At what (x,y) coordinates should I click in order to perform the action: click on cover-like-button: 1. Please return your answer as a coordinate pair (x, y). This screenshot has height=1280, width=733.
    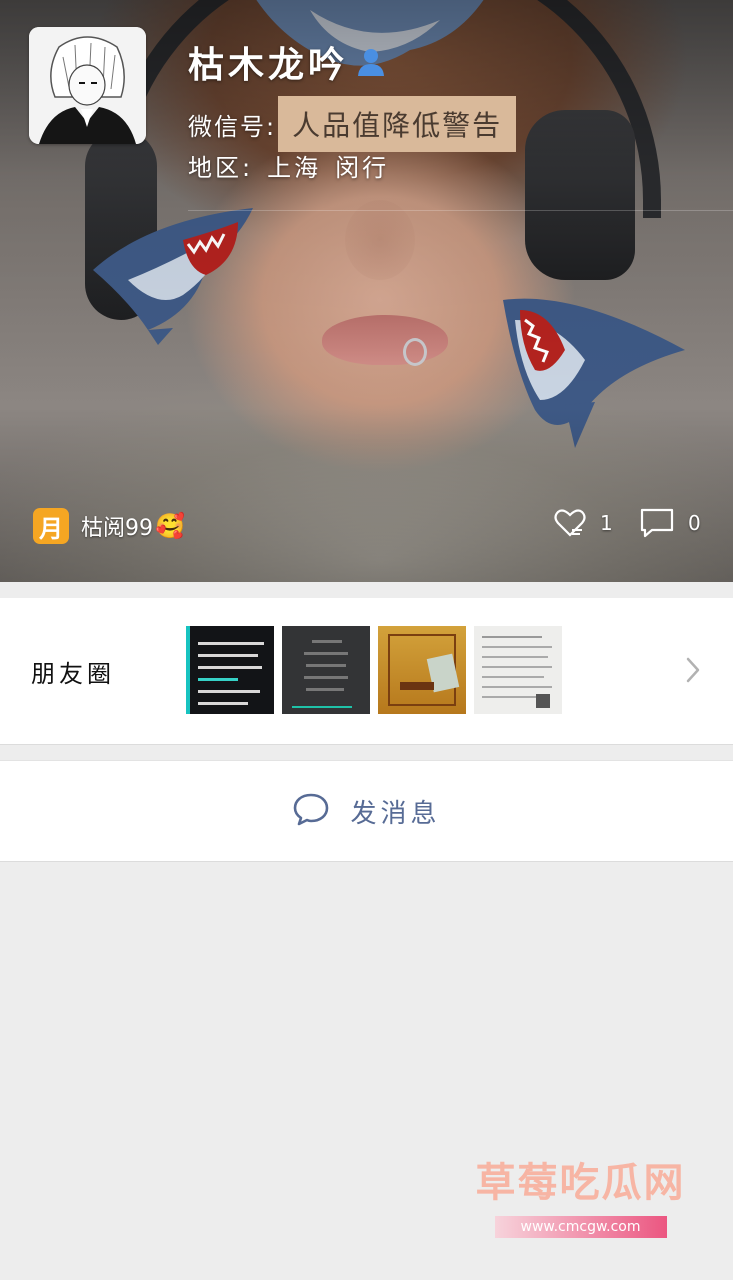
    Looking at the image, I should click on (583, 523).